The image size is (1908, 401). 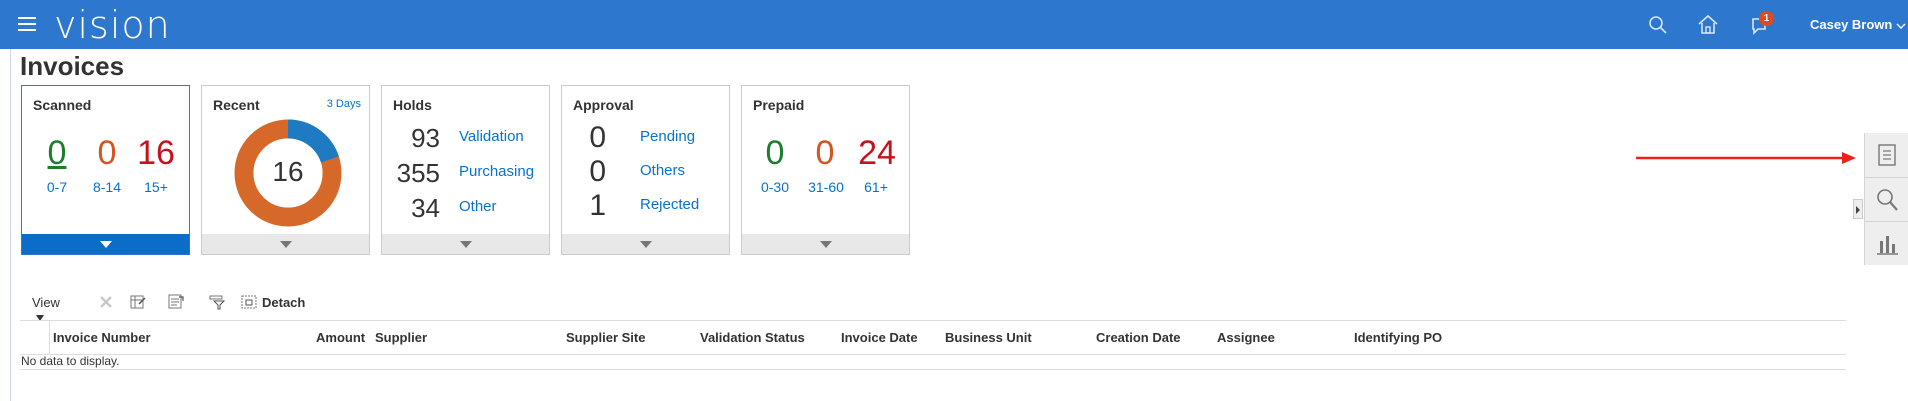 What do you see at coordinates (1138, 337) in the screenshot?
I see `column-creation-date: Creation Date` at bounding box center [1138, 337].